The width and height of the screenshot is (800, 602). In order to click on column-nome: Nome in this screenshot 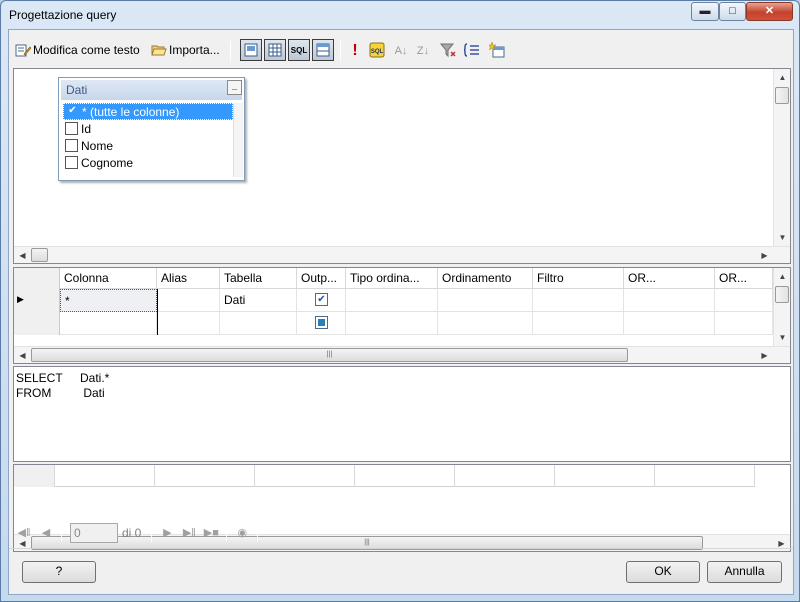, I will do `click(148, 145)`.